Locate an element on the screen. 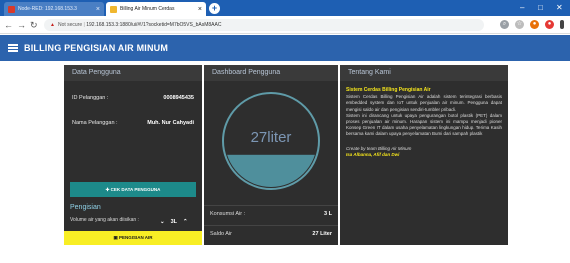 Image resolution: width=570 pixels, height=263 pixels. about-authors: Isa Albanna, Afif dan Dwi is located at coordinates (373, 154).